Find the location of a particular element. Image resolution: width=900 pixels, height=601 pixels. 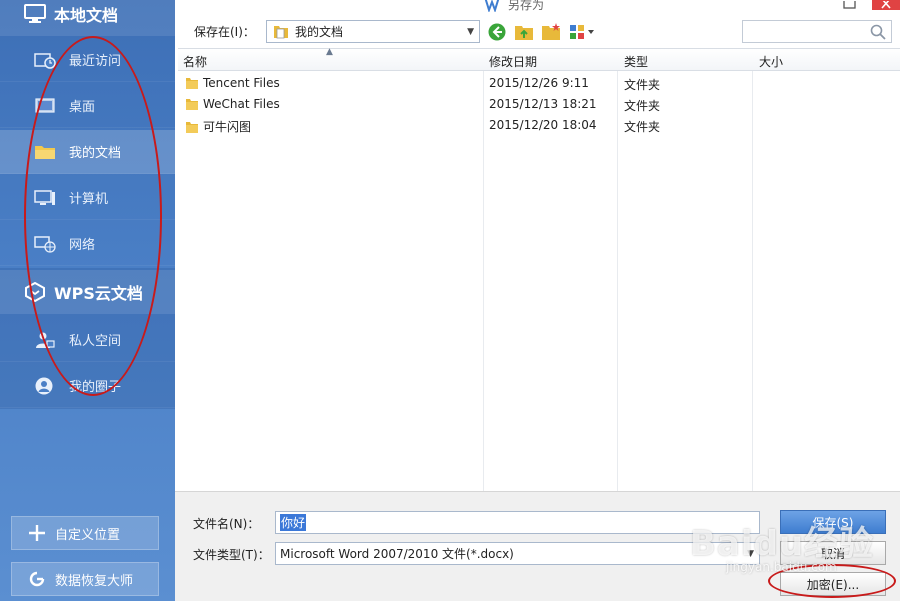

data-recovery-label: 数据恢复大师 is located at coordinates (94, 581).